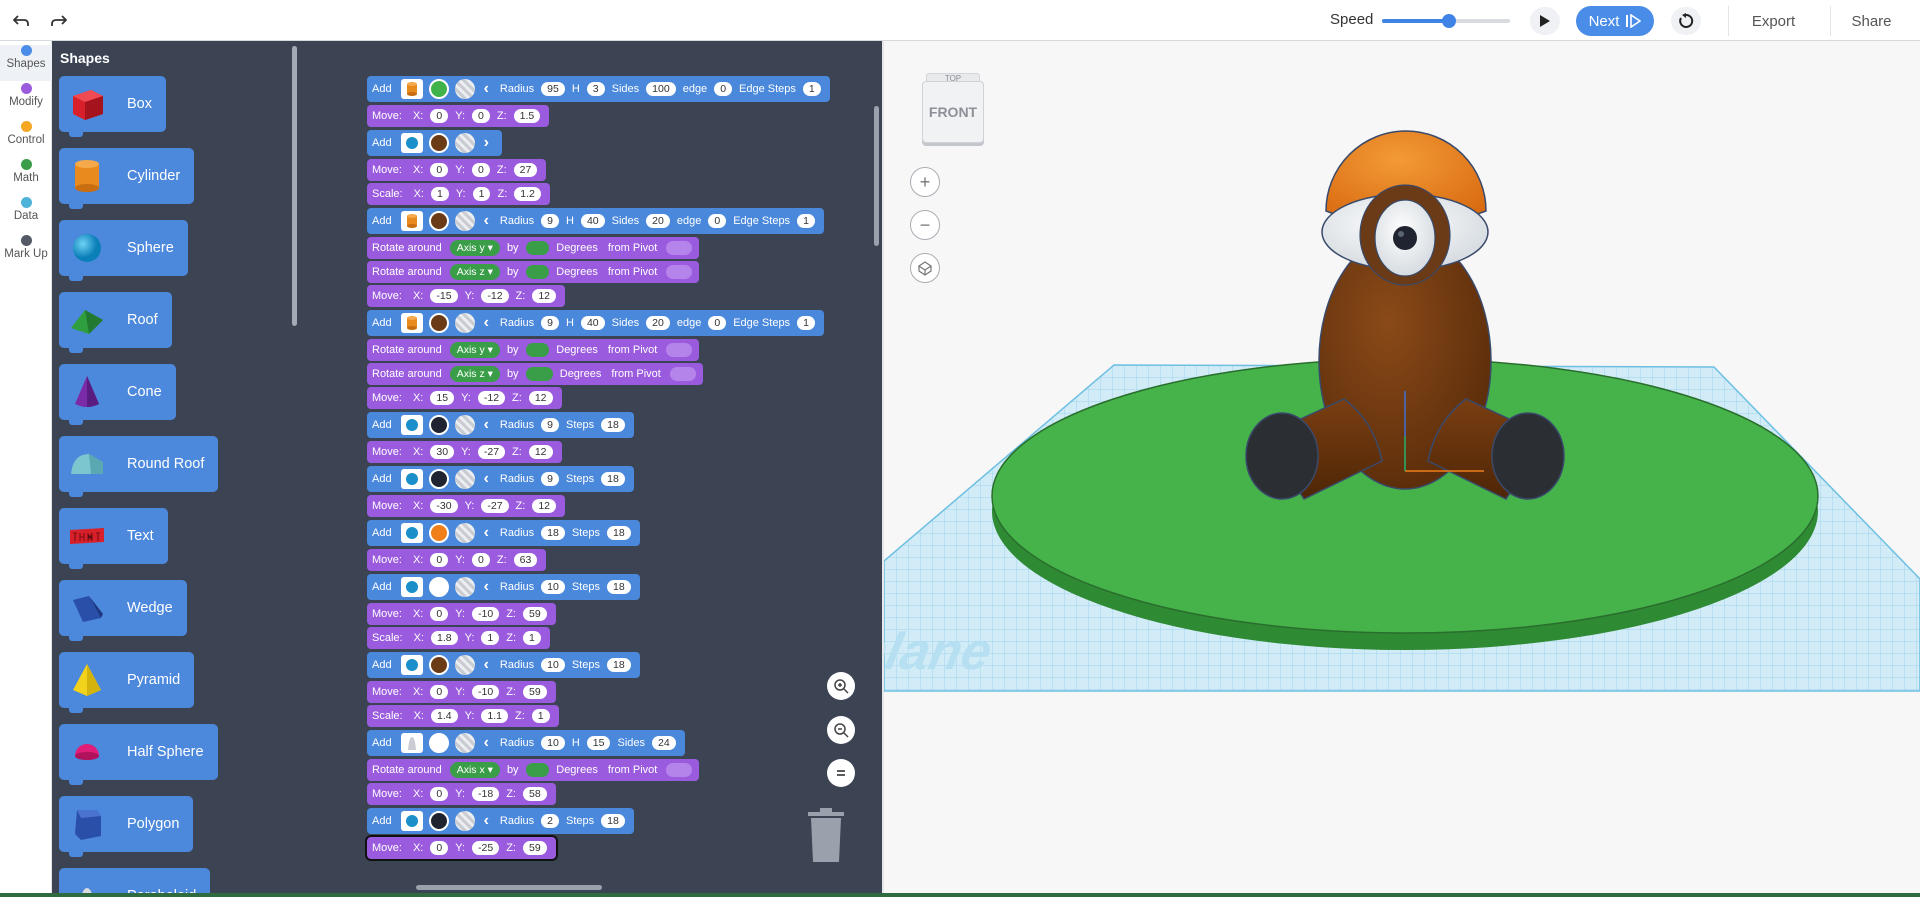  I want to click on number-input: -30, so click(444, 506).